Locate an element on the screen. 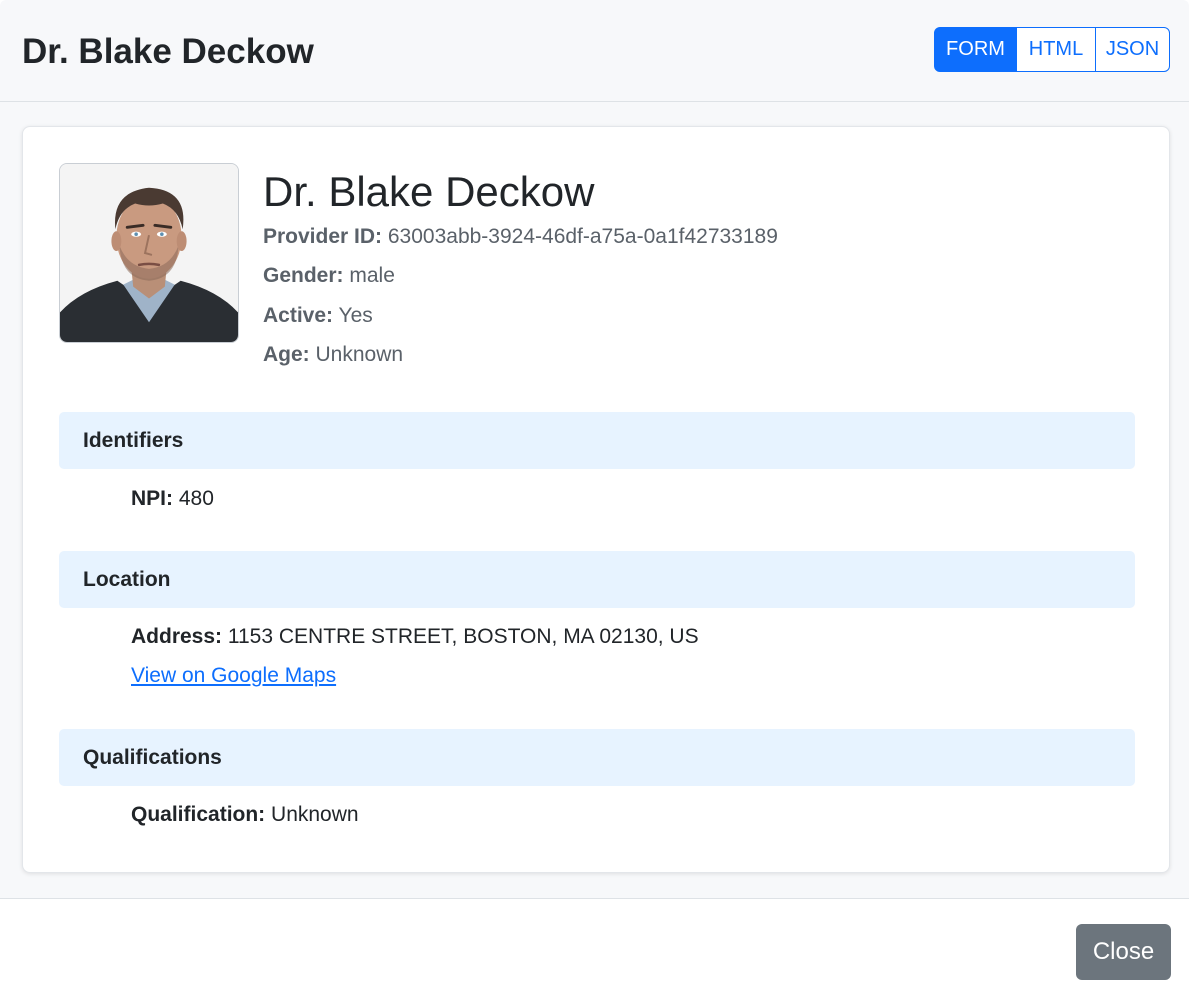  provider-photo is located at coordinates (149, 253).